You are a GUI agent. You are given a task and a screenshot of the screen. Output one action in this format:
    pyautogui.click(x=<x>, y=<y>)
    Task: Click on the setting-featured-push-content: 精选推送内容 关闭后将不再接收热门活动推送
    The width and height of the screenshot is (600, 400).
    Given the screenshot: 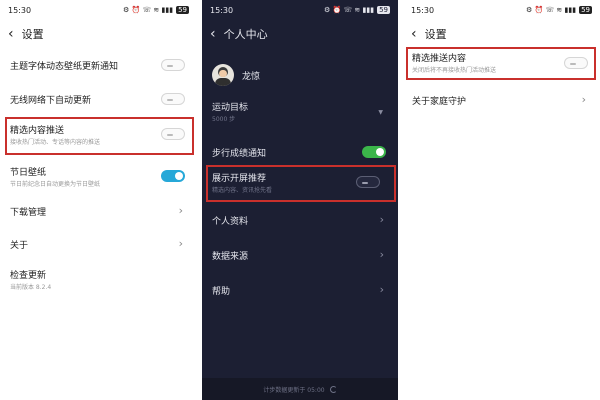 What is the action you would take?
    pyautogui.click(x=501, y=64)
    